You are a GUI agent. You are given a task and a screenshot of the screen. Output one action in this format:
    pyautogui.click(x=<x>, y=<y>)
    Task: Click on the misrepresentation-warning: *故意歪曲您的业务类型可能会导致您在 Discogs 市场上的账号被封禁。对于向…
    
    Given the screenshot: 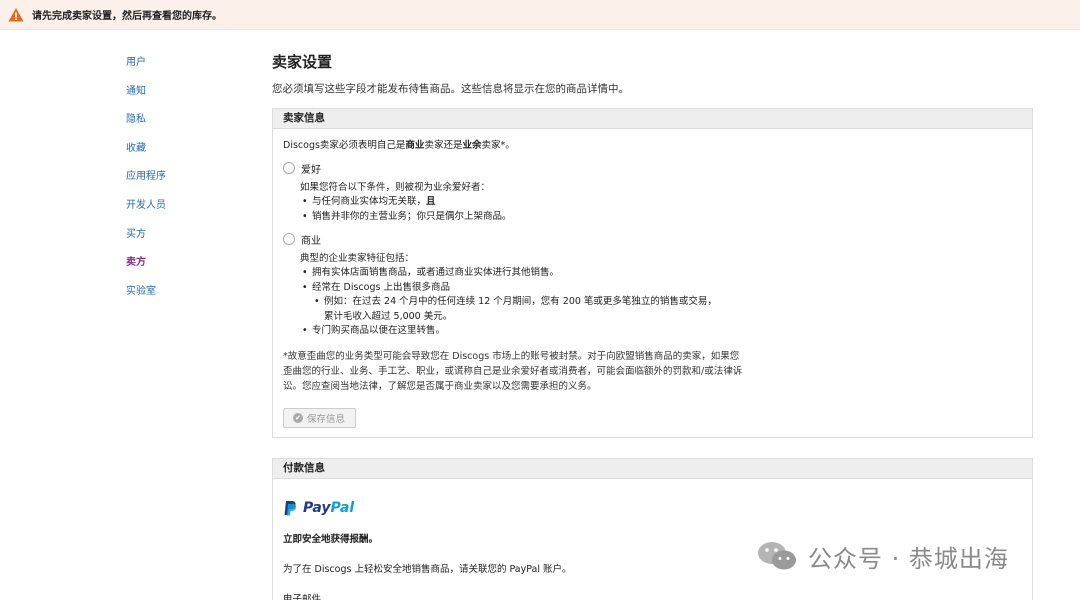 What is the action you would take?
    pyautogui.click(x=513, y=371)
    